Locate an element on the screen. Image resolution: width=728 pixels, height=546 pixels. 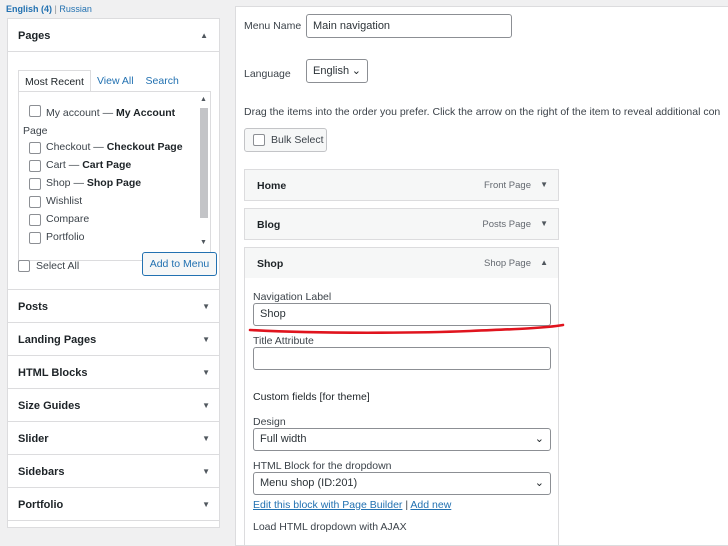
scrollbar-thumb is located at coordinates (204, 163).